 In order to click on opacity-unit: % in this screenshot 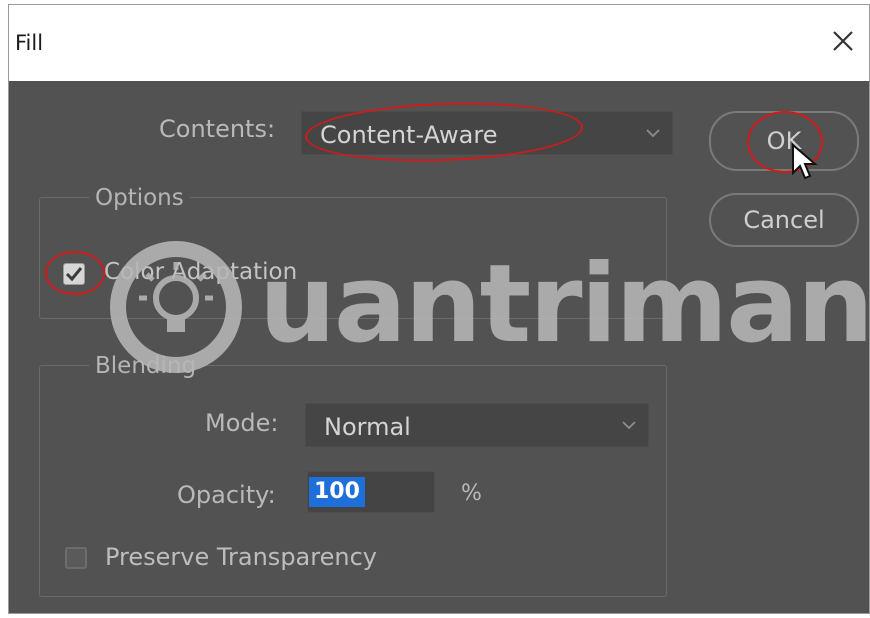, I will do `click(471, 493)`.